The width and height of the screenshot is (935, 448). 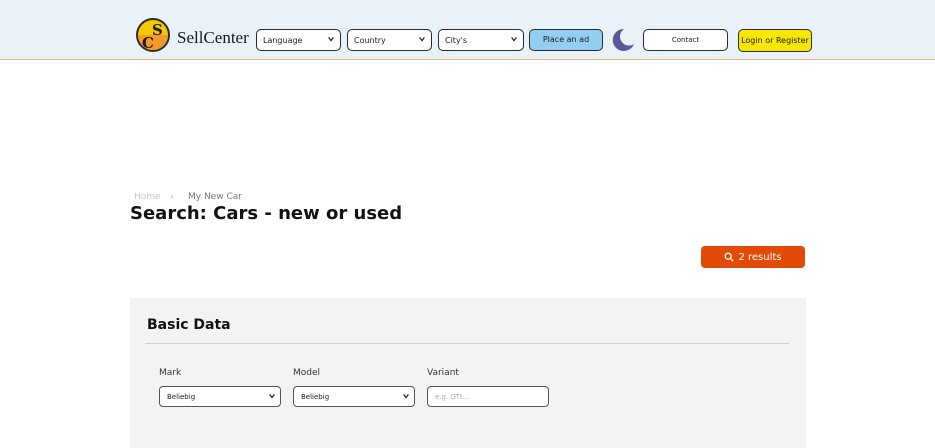 What do you see at coordinates (283, 40) in the screenshot?
I see `language-select-label: Language` at bounding box center [283, 40].